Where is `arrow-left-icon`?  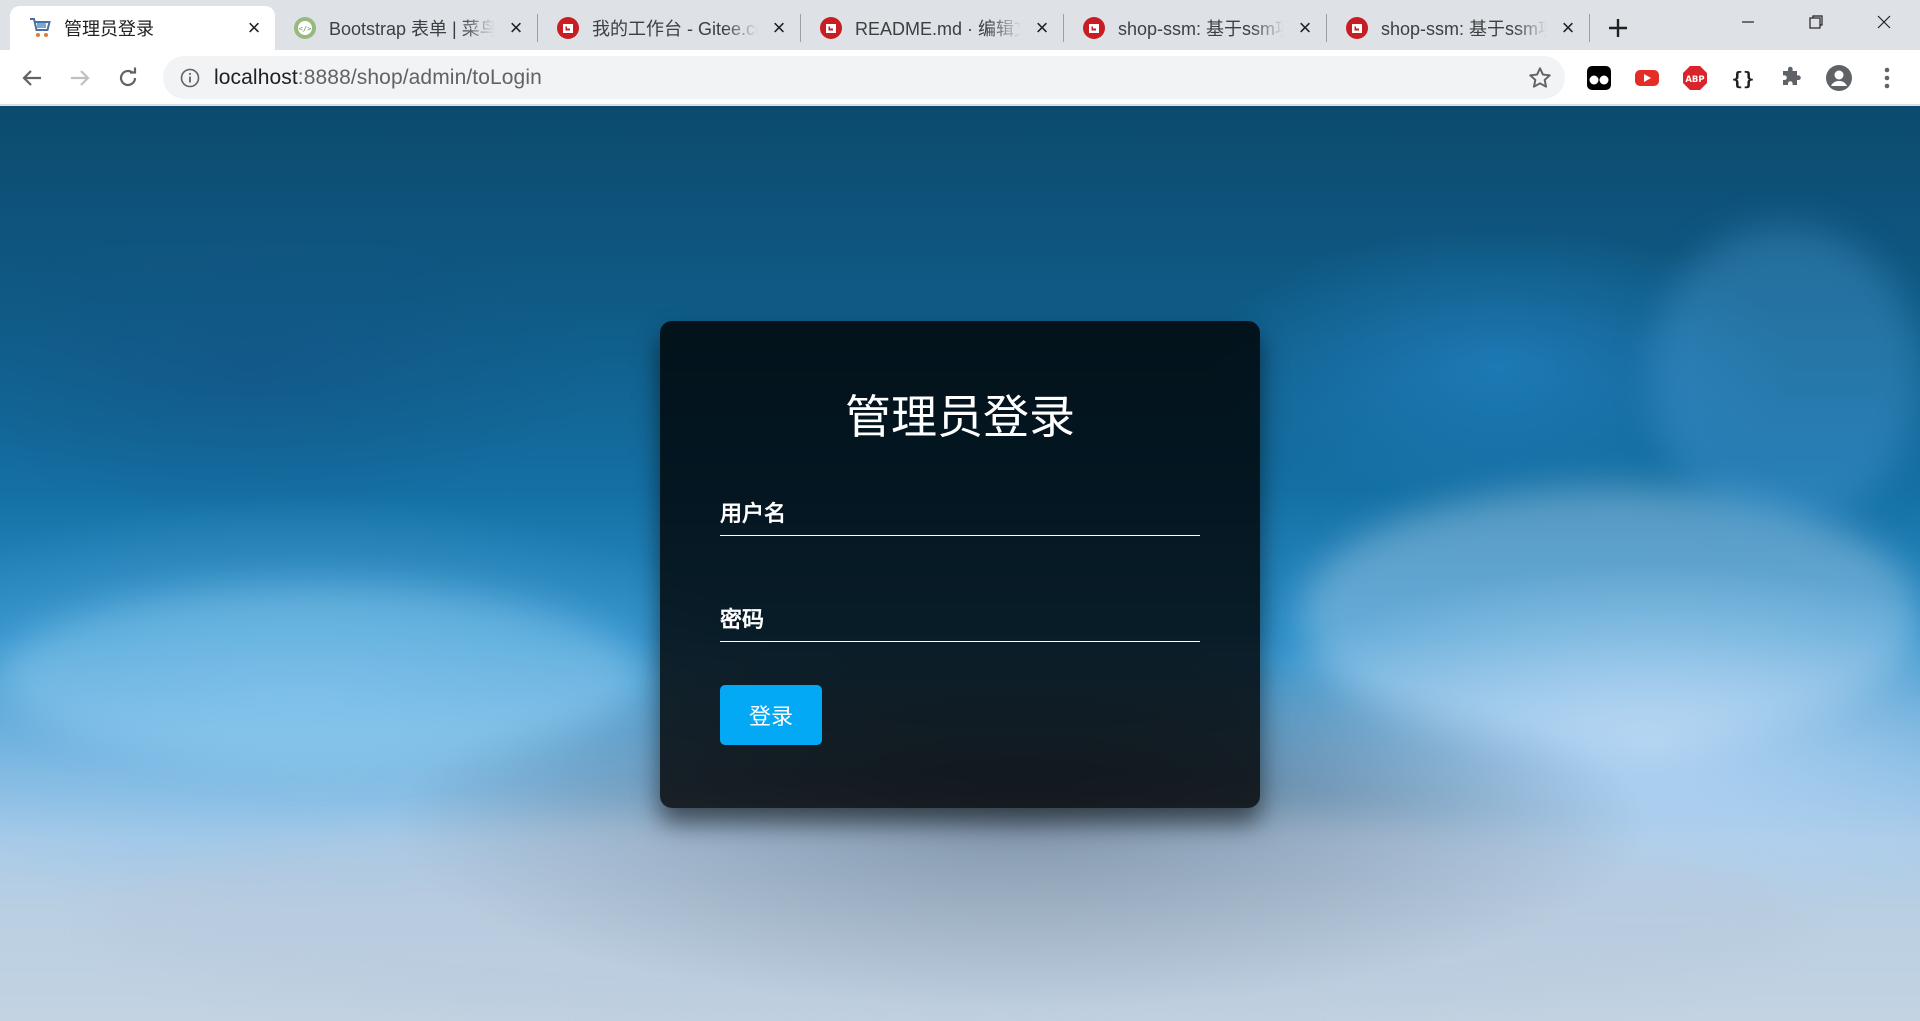 arrow-left-icon is located at coordinates (31, 78).